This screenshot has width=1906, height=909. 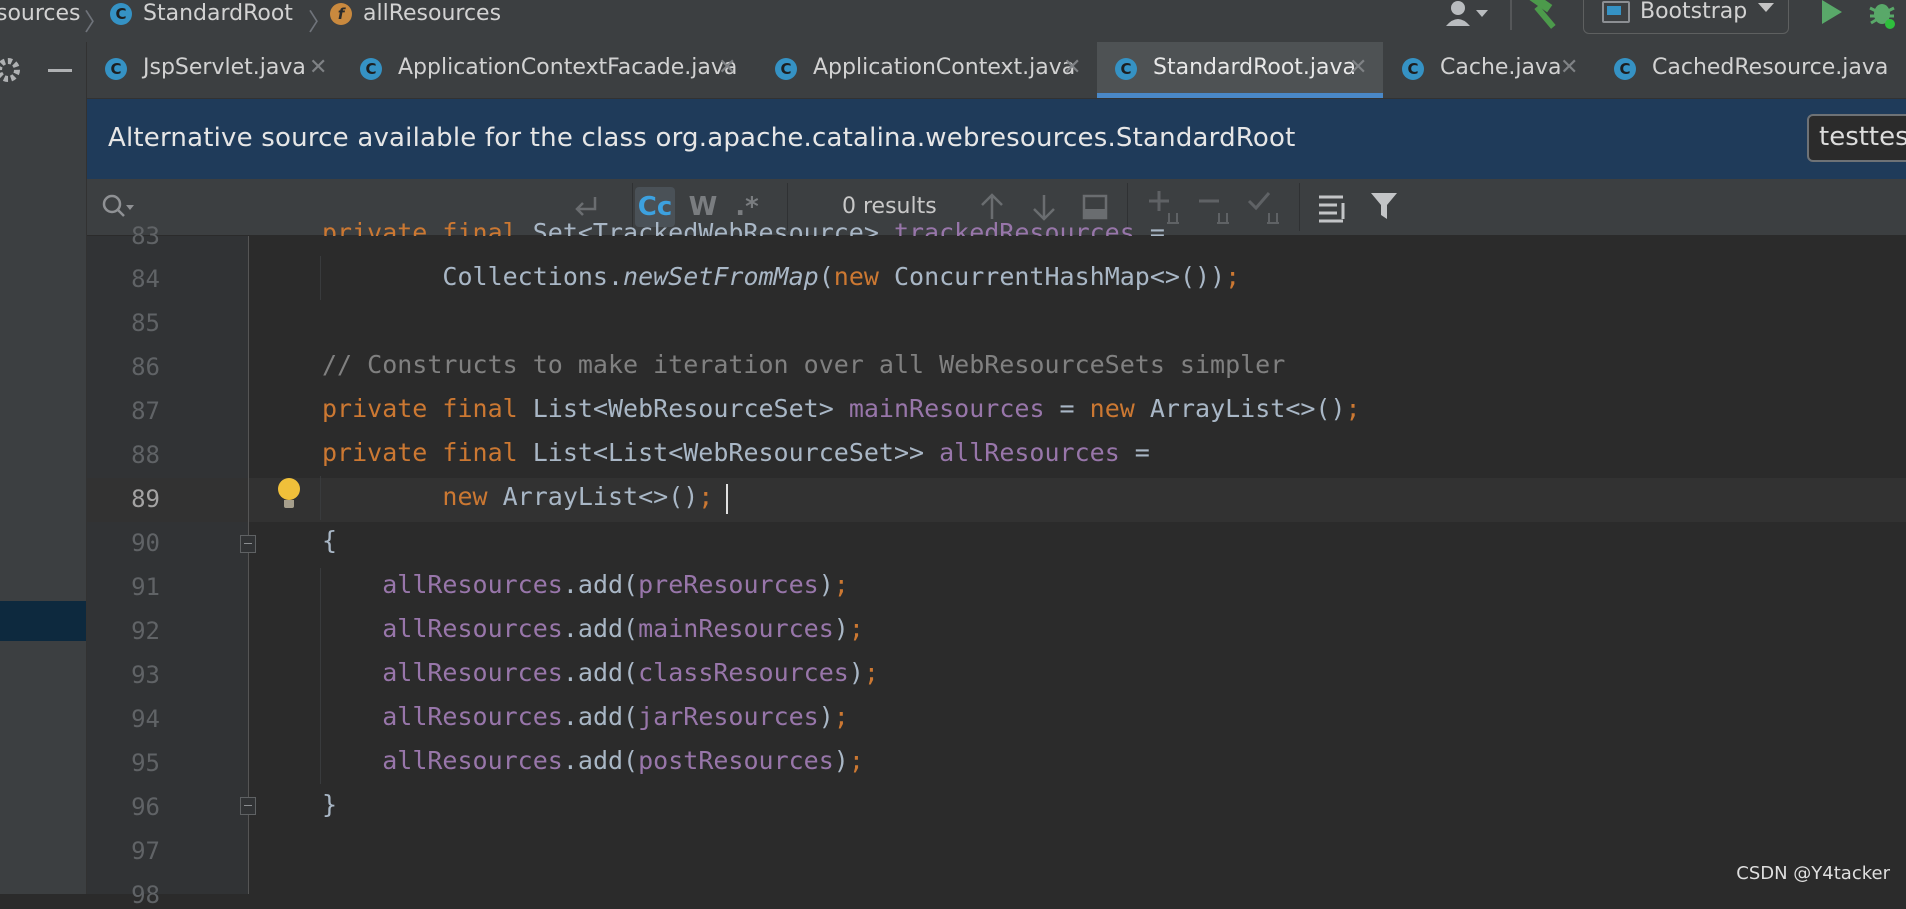 I want to click on run-icon, so click(x=1832, y=12).